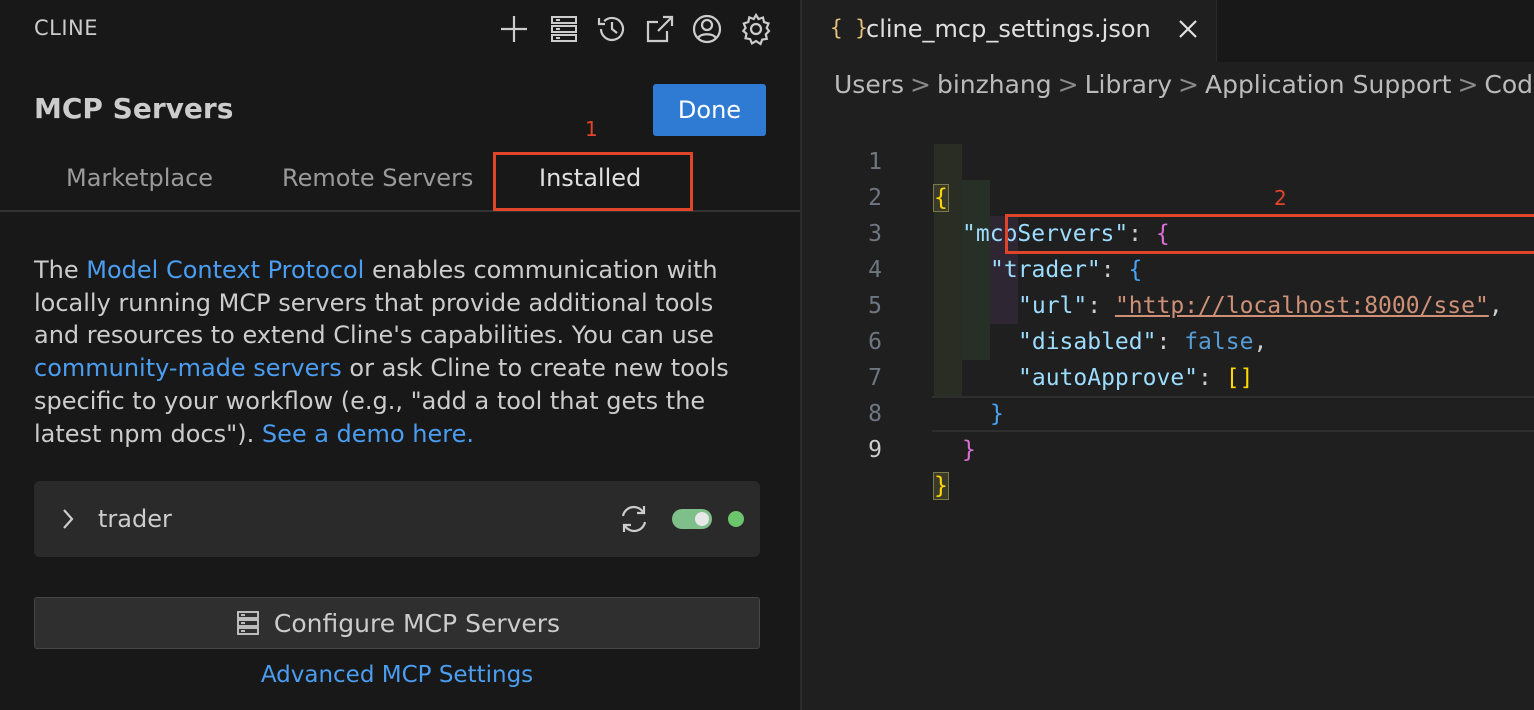  What do you see at coordinates (736, 519) in the screenshot?
I see `status-dot` at bounding box center [736, 519].